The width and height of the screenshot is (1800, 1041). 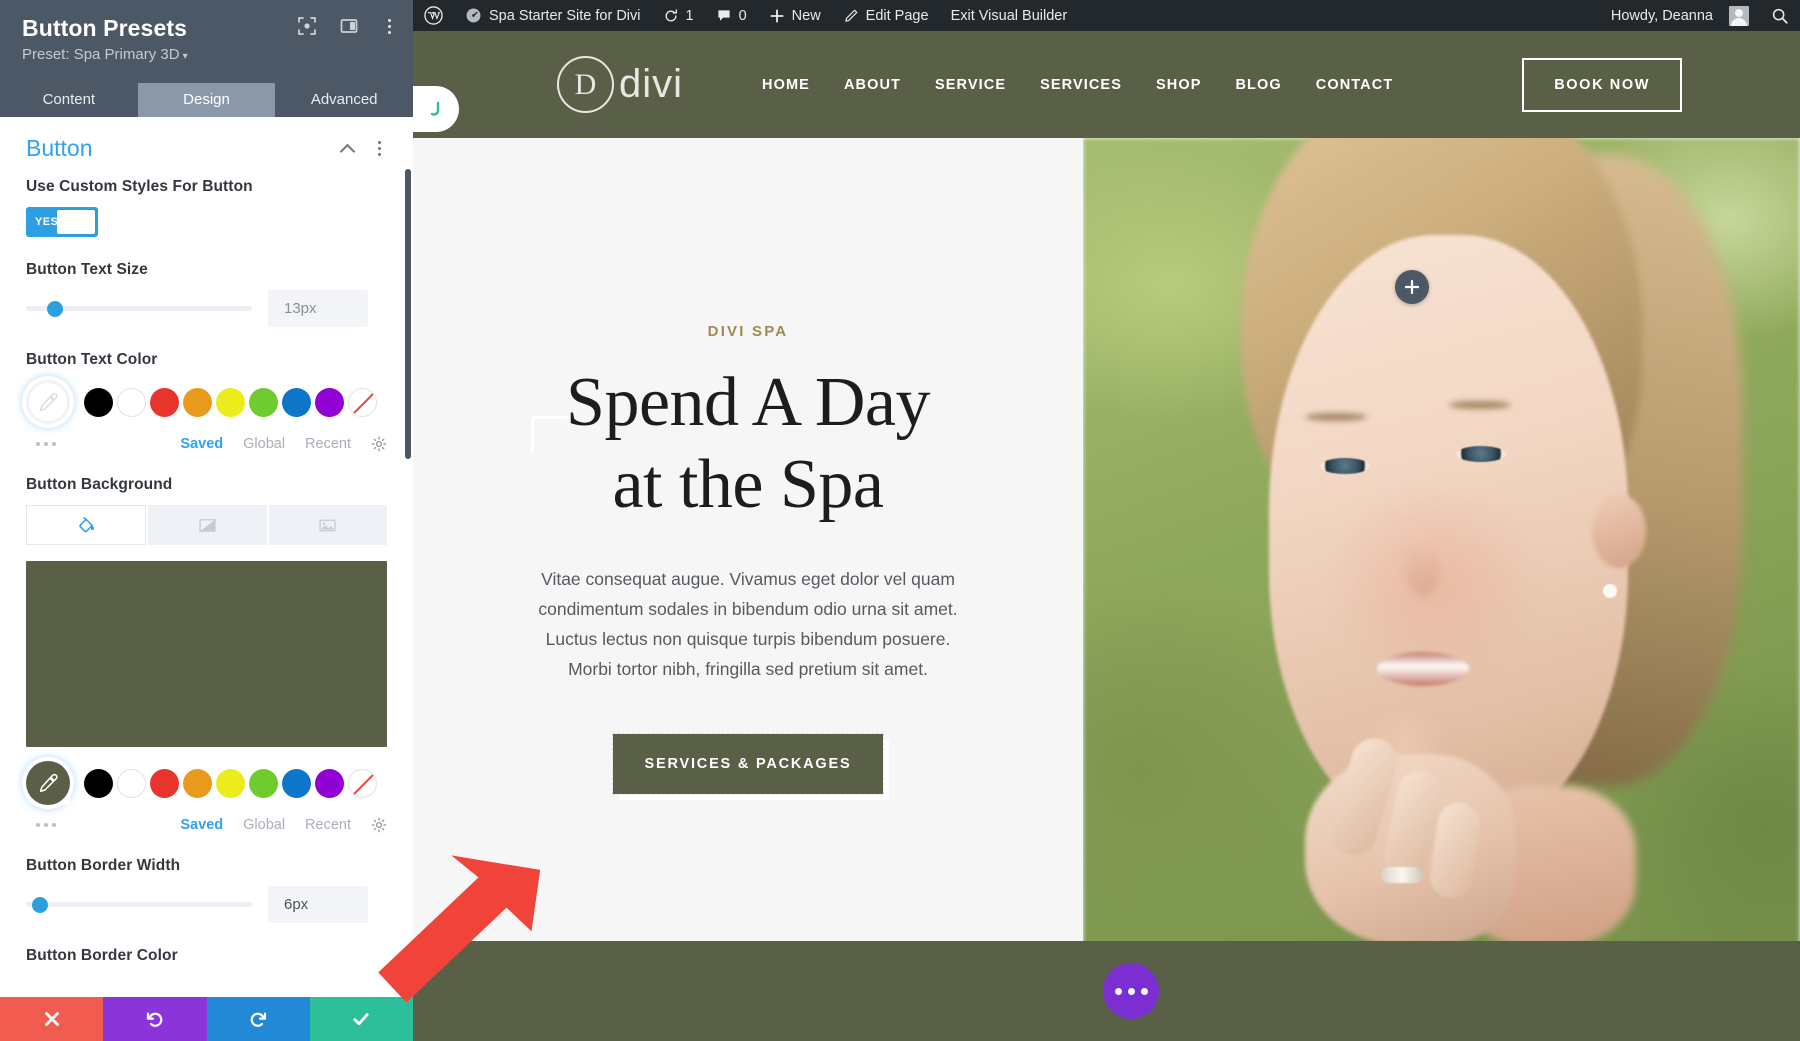 I want to click on search-button, so click(x=1780, y=15).